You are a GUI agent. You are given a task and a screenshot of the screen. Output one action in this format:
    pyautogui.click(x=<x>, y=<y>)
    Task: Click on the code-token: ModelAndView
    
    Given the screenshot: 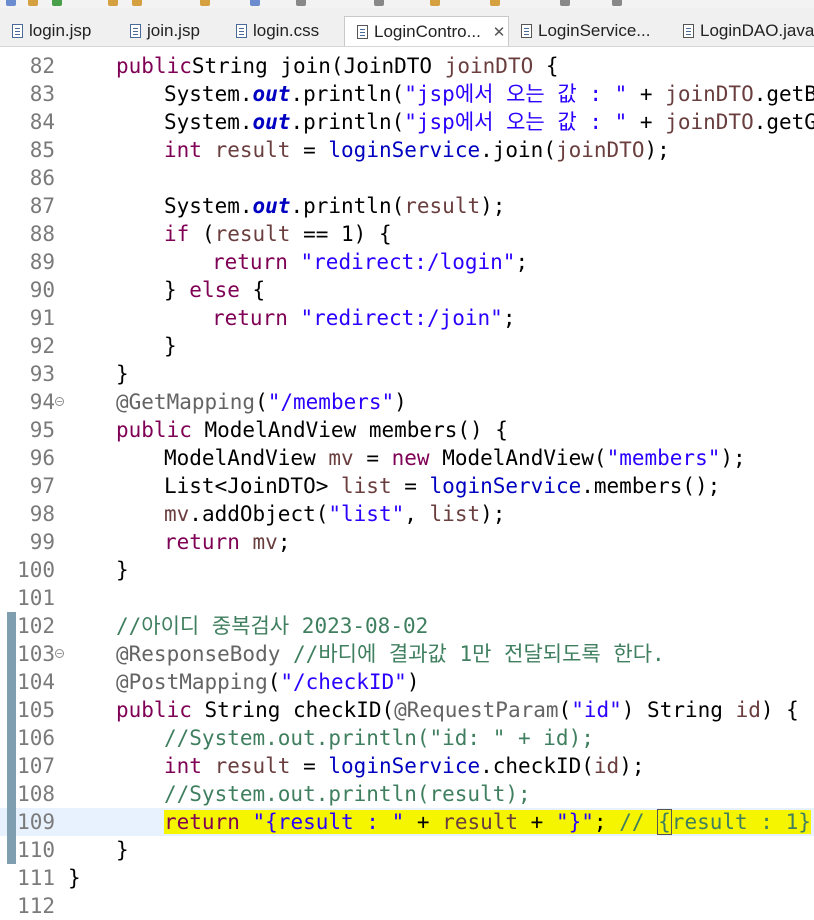 What is the action you would take?
    pyautogui.click(x=246, y=458)
    